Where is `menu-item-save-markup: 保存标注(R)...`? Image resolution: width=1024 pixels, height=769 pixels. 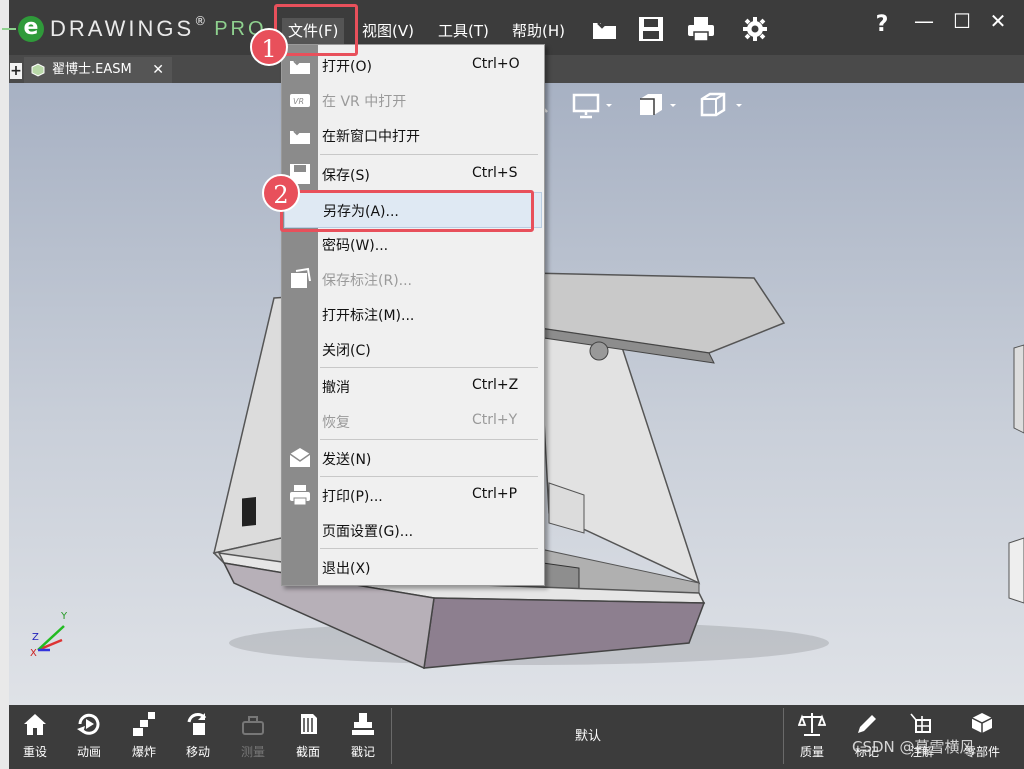
menu-item-save-markup: 保存标注(R)... is located at coordinates (413, 279).